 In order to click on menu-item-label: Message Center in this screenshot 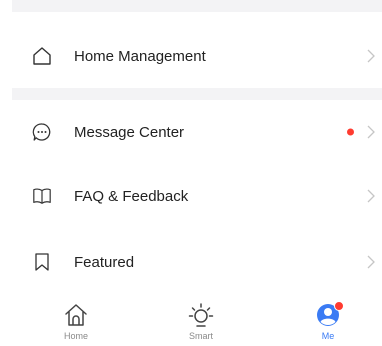, I will do `click(129, 132)`.